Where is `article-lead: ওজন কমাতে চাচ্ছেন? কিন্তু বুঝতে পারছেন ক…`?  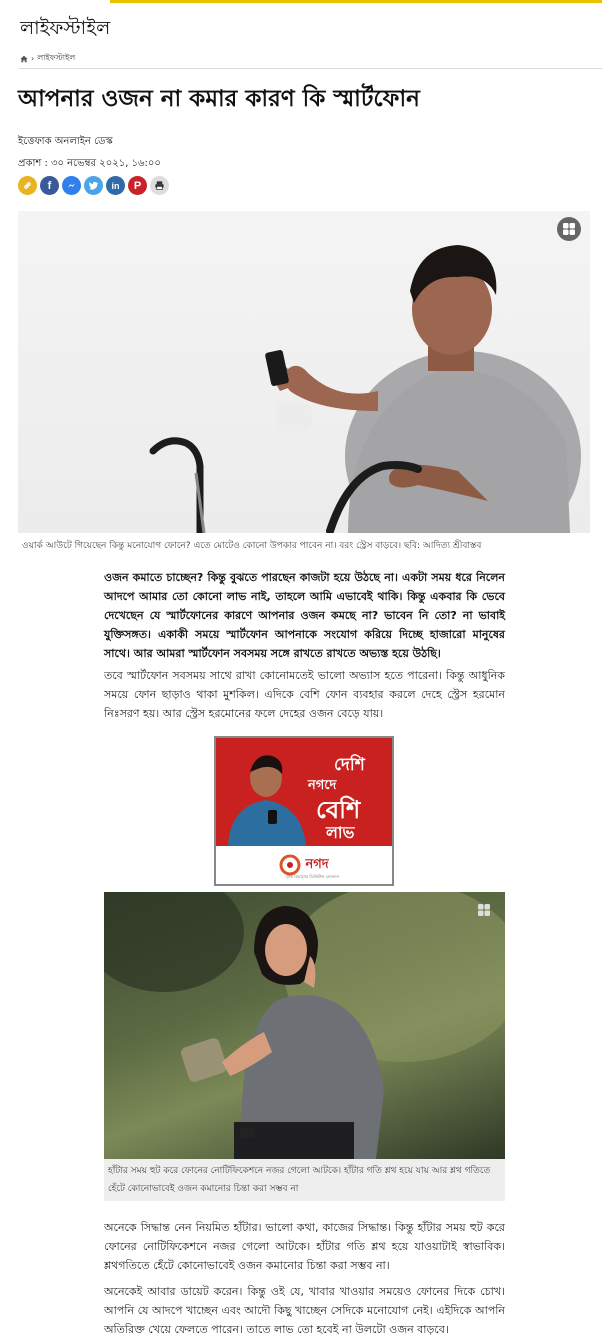 article-lead: ওজন কমাতে চাচ্ছেন? কিন্তু বুঝতে পারছেন ক… is located at coordinates (304, 615).